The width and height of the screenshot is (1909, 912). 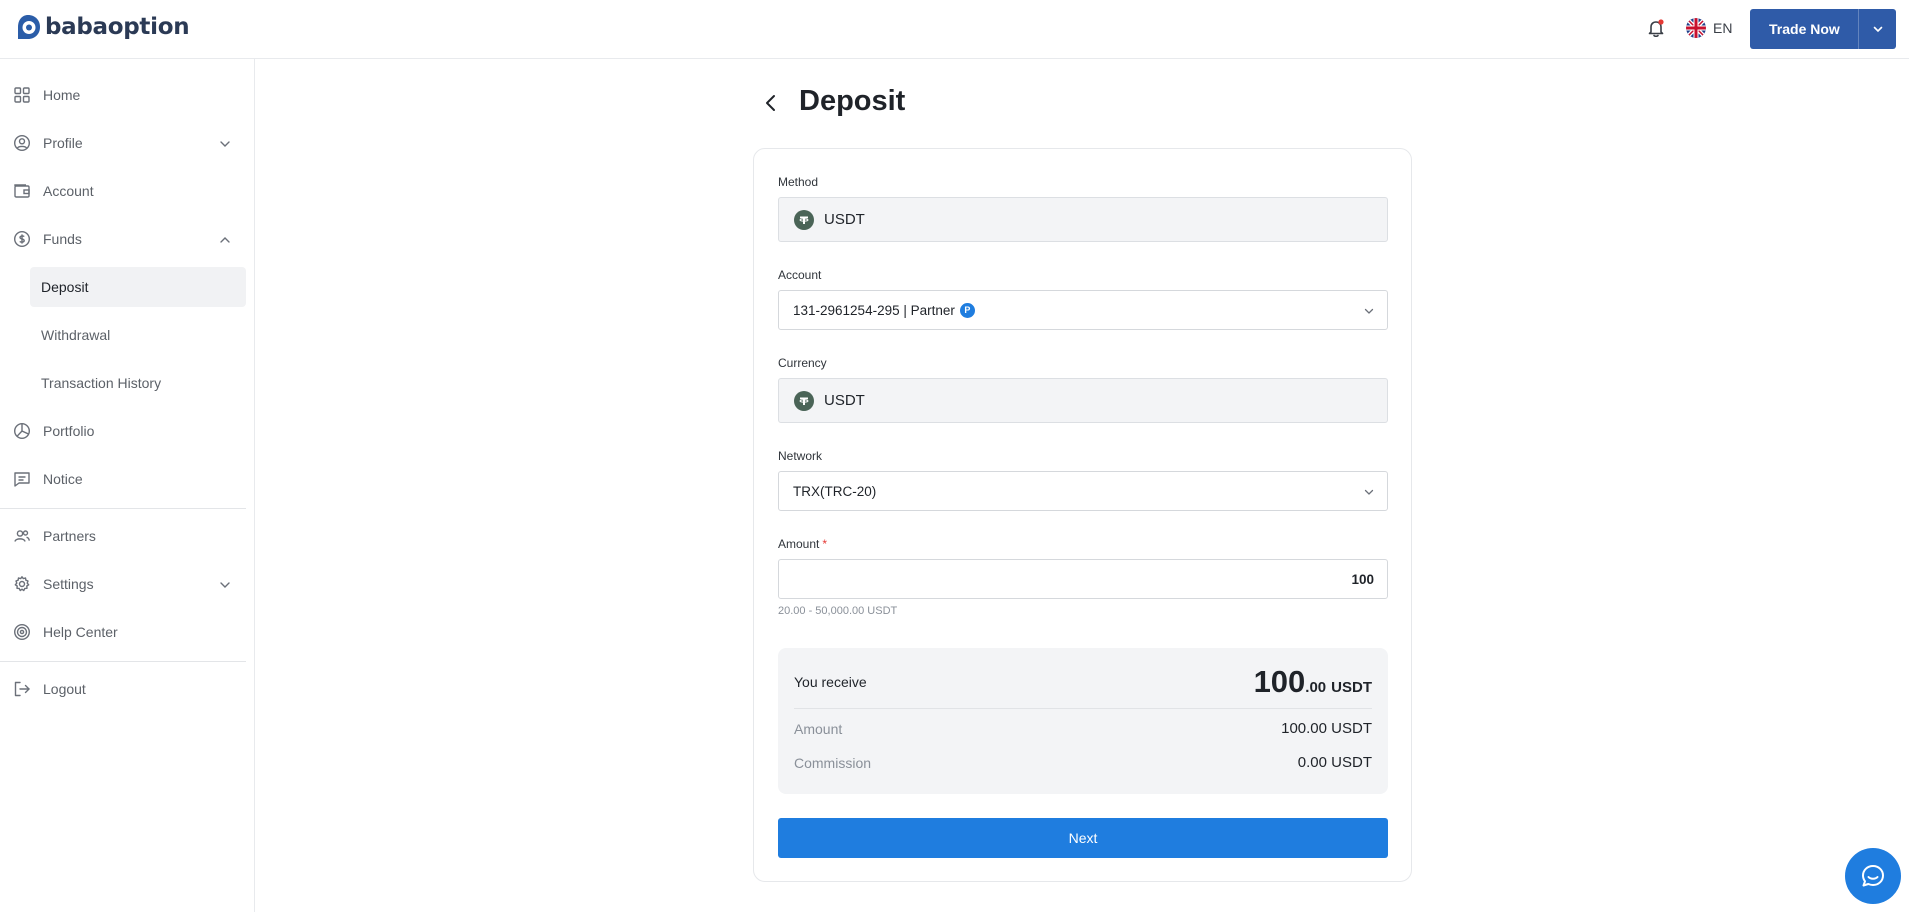 What do you see at coordinates (1083, 219) in the screenshot?
I see `method-field: USDT` at bounding box center [1083, 219].